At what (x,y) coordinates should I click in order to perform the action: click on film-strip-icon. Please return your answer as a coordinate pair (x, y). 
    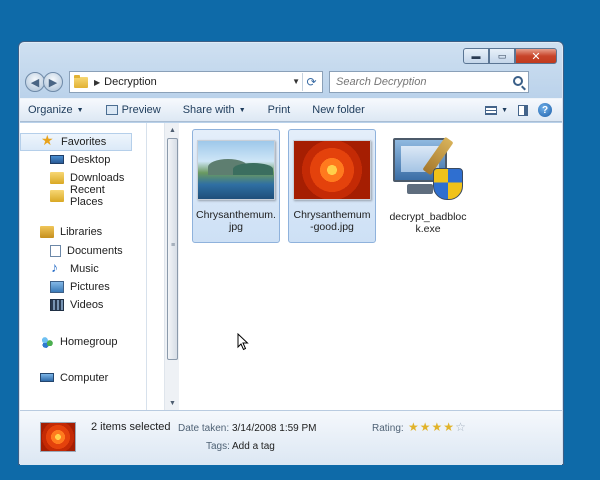
    Looking at the image, I should click on (57, 305).